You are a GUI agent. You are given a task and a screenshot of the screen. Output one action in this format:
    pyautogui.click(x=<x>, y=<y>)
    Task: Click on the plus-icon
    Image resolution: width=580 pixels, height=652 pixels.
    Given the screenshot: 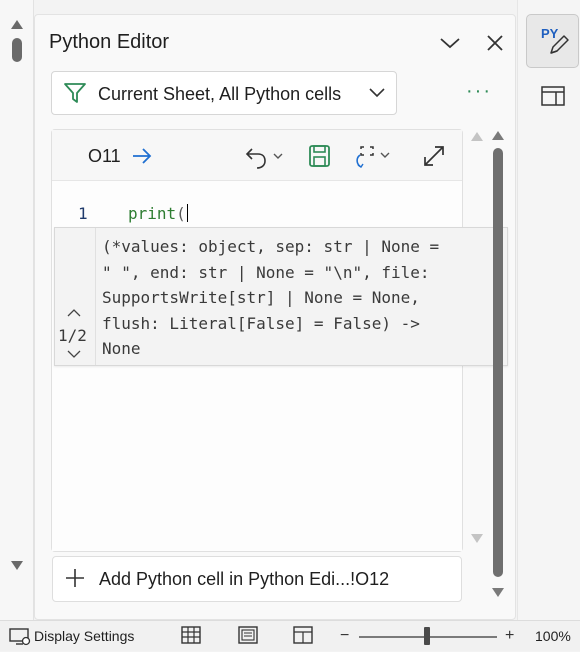 What is the action you would take?
    pyautogui.click(x=75, y=578)
    